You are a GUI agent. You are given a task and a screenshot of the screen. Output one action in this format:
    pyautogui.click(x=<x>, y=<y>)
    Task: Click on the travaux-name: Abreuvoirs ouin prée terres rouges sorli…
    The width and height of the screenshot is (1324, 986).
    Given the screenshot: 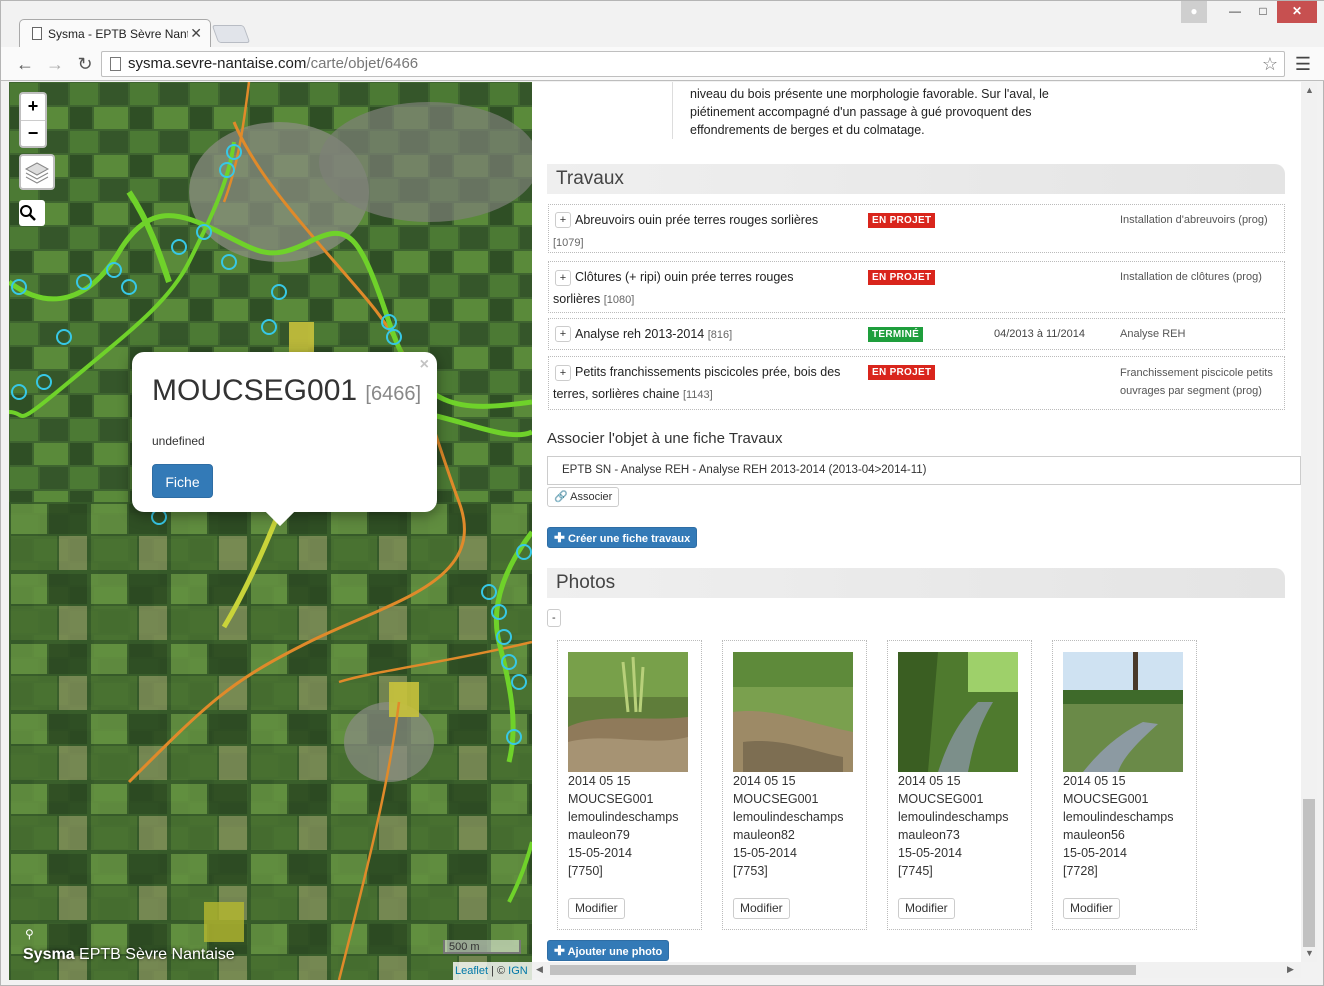 What is the action you would take?
    pyautogui.click(x=703, y=231)
    